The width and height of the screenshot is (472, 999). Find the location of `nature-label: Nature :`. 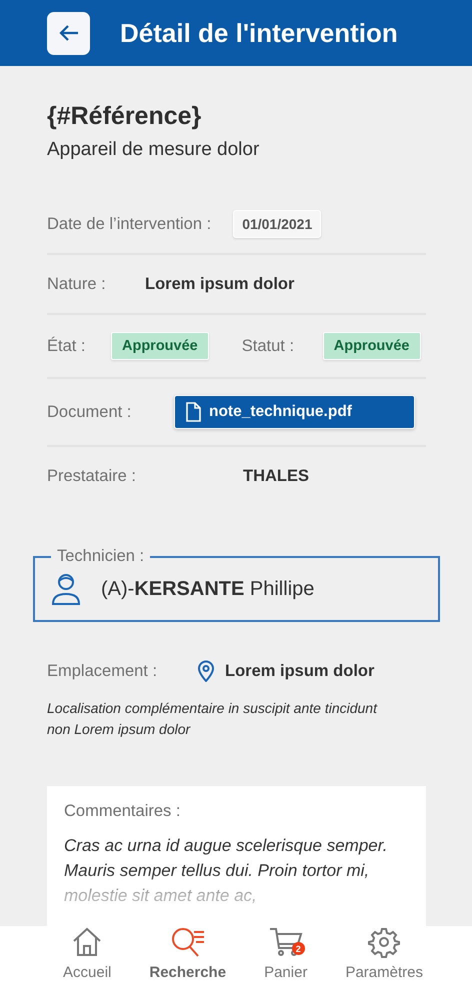

nature-label: Nature : is located at coordinates (77, 284).